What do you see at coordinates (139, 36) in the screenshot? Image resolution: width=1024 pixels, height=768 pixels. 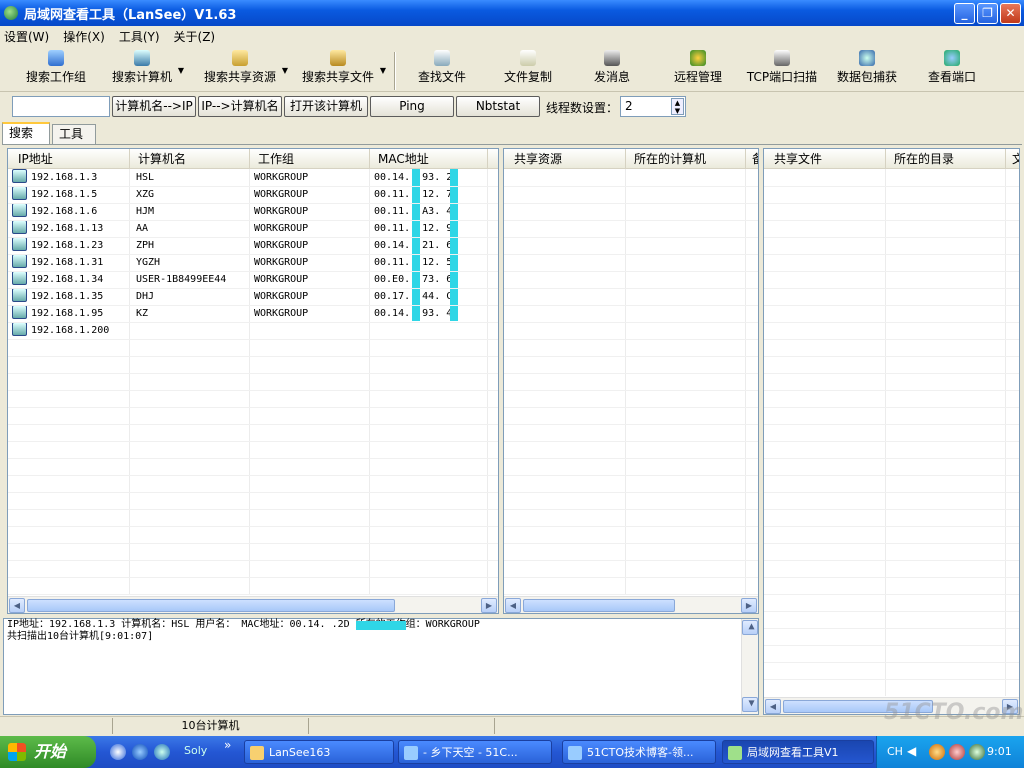 I see `menu-tools: 工具(Y)` at bounding box center [139, 36].